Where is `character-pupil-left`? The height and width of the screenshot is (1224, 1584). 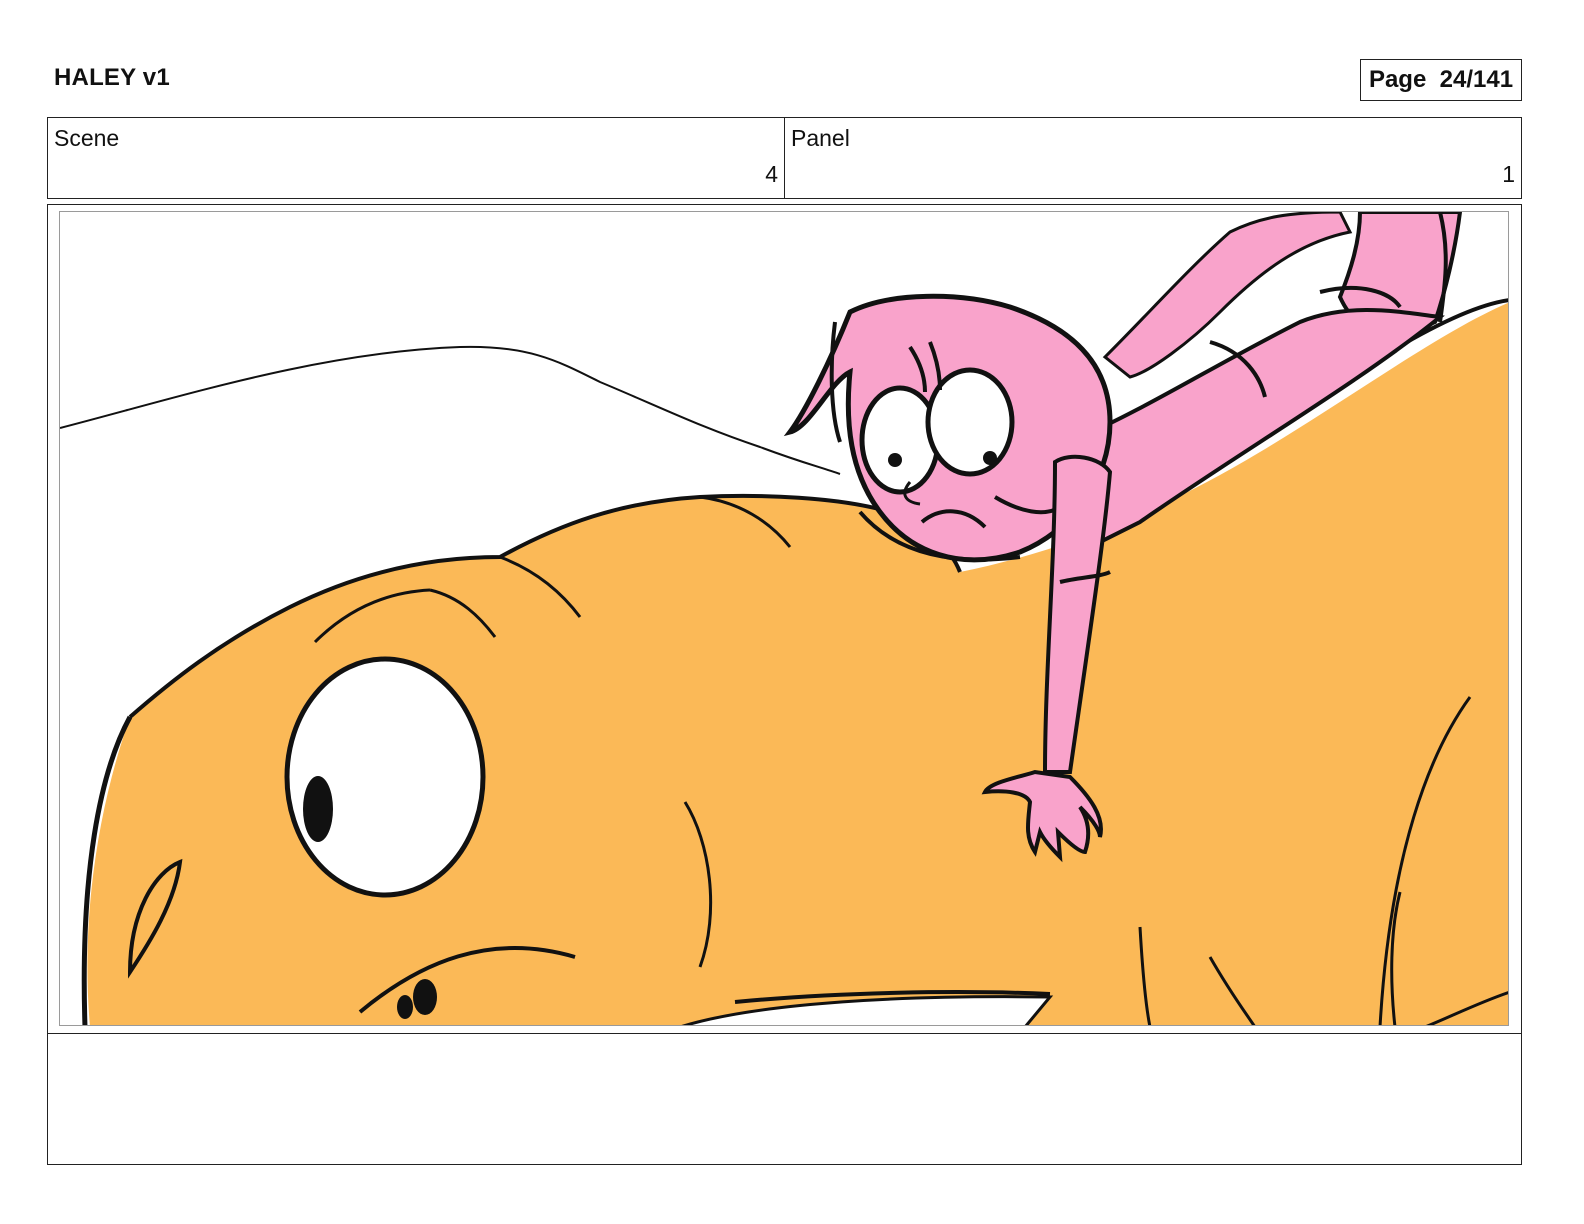 character-pupil-left is located at coordinates (895, 460).